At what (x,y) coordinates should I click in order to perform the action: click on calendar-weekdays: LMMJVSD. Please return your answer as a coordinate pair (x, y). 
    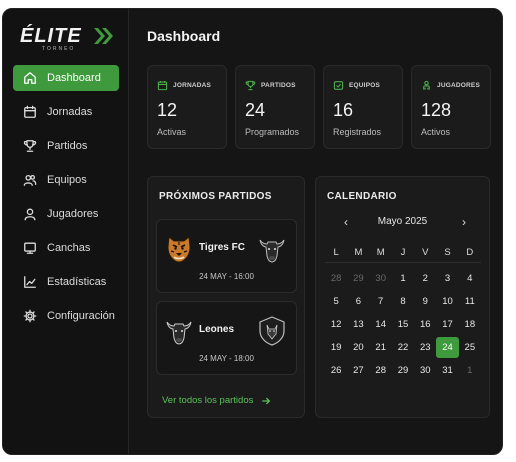
    Looking at the image, I should click on (403, 253).